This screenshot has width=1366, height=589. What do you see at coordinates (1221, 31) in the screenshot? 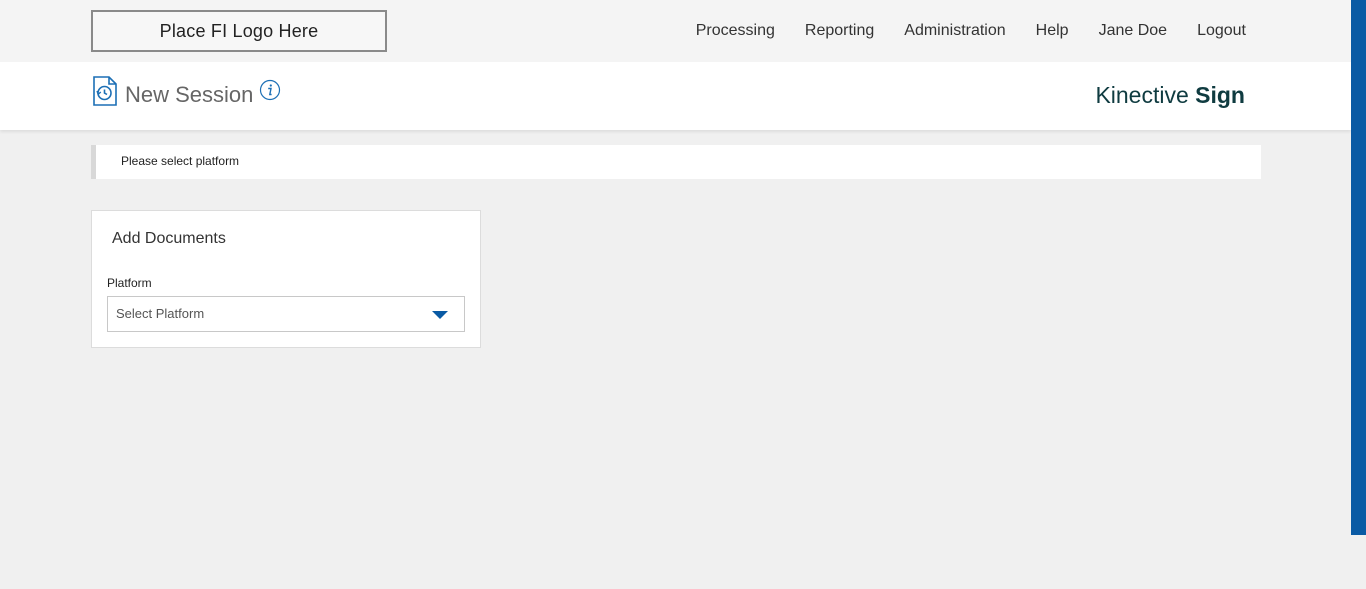
I see `nav-logout: Logout` at bounding box center [1221, 31].